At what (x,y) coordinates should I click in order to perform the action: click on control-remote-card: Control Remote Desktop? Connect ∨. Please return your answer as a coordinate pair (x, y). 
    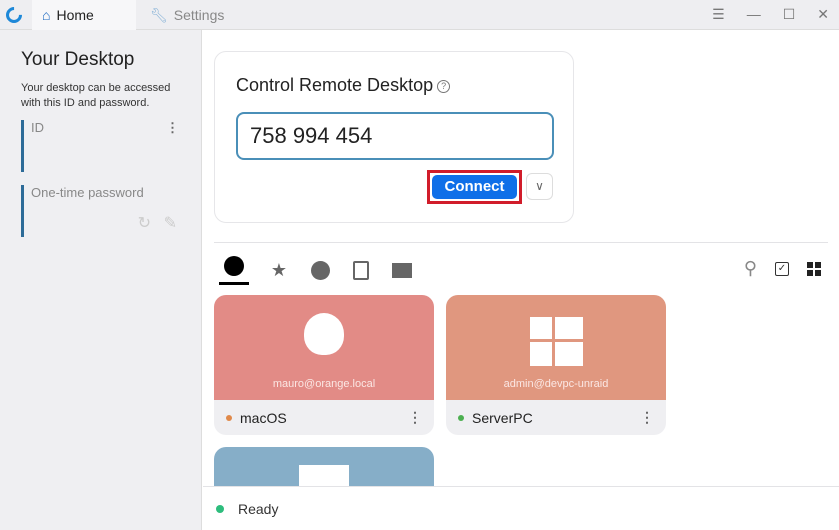
    Looking at the image, I should click on (394, 137).